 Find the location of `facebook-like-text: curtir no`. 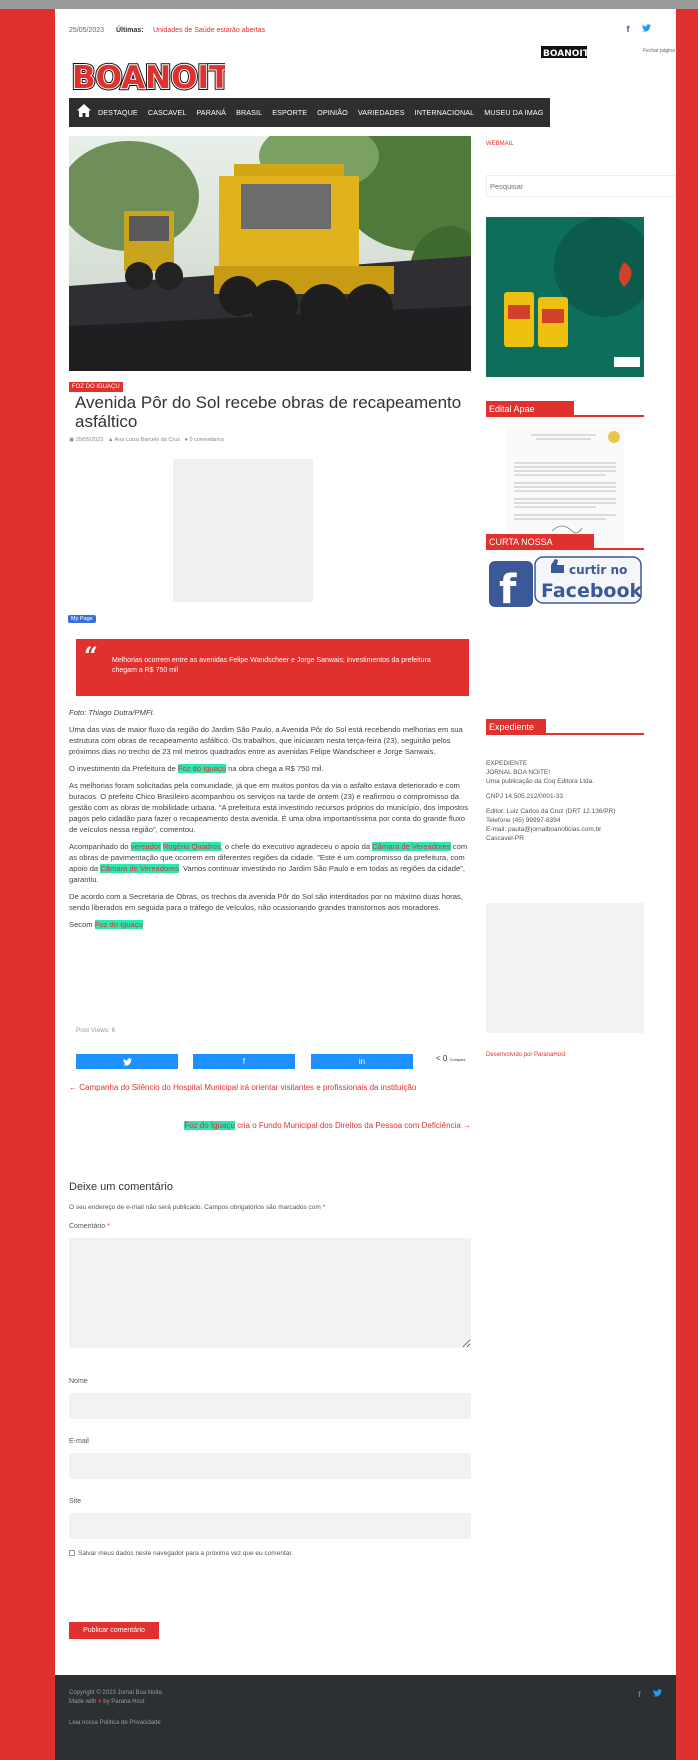

facebook-like-text: curtir no is located at coordinates (598, 570).